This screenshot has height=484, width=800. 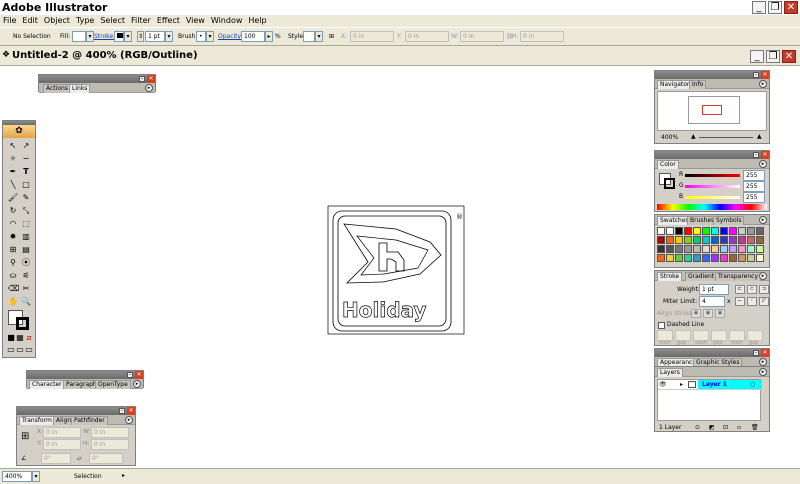 I want to click on transform-y-input: 0 in, so click(x=62, y=444).